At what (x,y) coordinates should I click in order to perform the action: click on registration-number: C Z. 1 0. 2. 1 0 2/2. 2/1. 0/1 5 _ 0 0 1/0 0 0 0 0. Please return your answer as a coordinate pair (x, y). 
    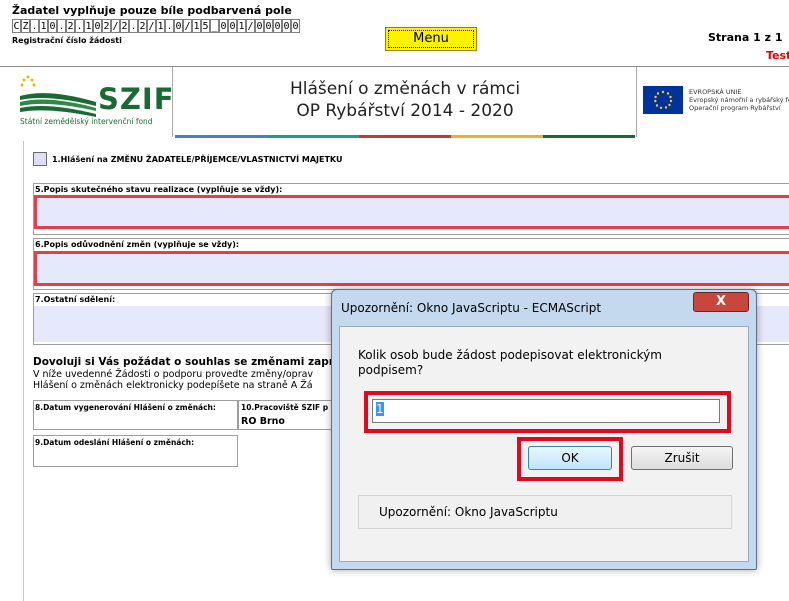
    Looking at the image, I should click on (156, 26).